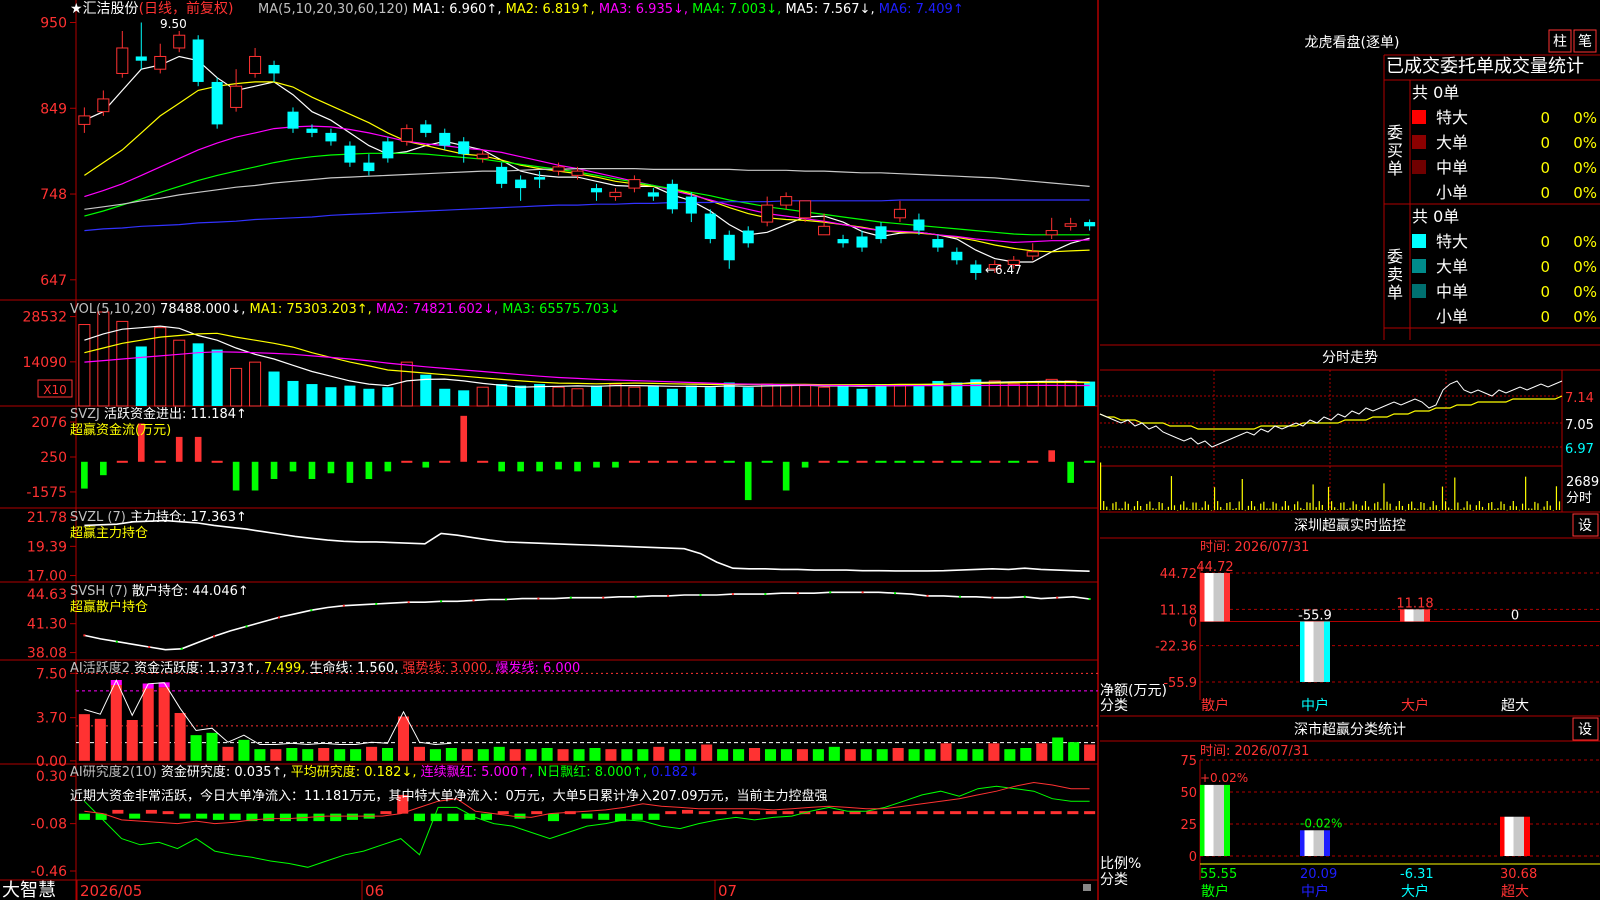  What do you see at coordinates (109, 533) in the screenshot?
I see `svzl-legend-sub: 超赢主力持仓` at bounding box center [109, 533].